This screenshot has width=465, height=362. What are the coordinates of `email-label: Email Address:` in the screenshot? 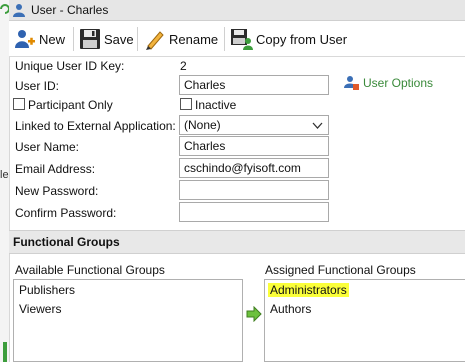 It's located at (55, 169).